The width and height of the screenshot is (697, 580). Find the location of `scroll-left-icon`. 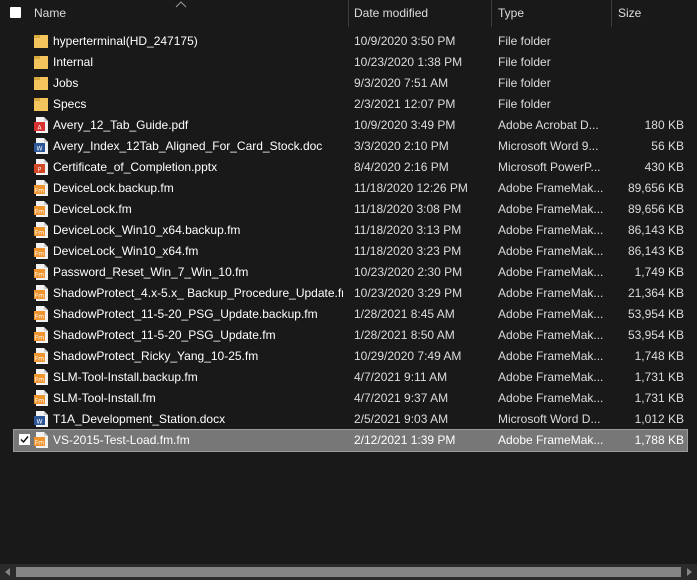

scroll-left-icon is located at coordinates (7, 572).